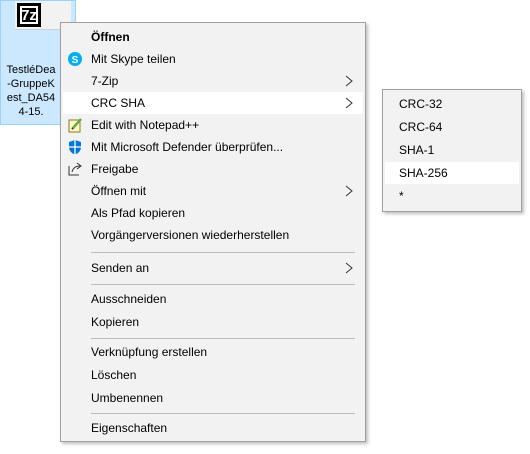 The image size is (530, 454). Describe the element at coordinates (452, 127) in the screenshot. I see `submenu-item-crc64: CRC-64` at that location.